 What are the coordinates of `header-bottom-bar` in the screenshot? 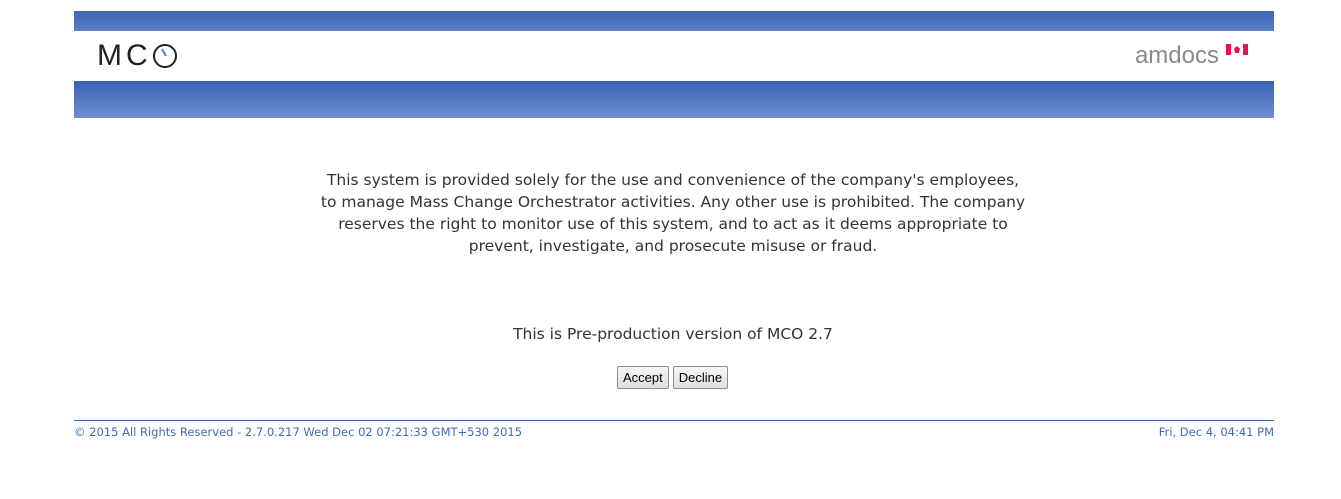 It's located at (674, 99).